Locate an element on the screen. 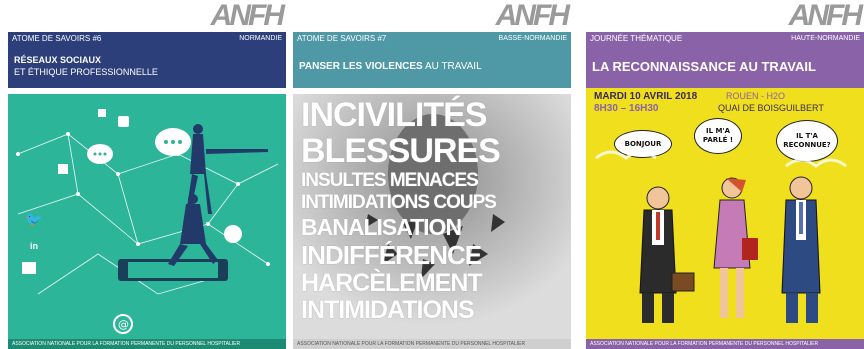 This screenshot has height=349, width=864. title-line-1: RÉSEAUX SOCIAUX is located at coordinates (58, 60).